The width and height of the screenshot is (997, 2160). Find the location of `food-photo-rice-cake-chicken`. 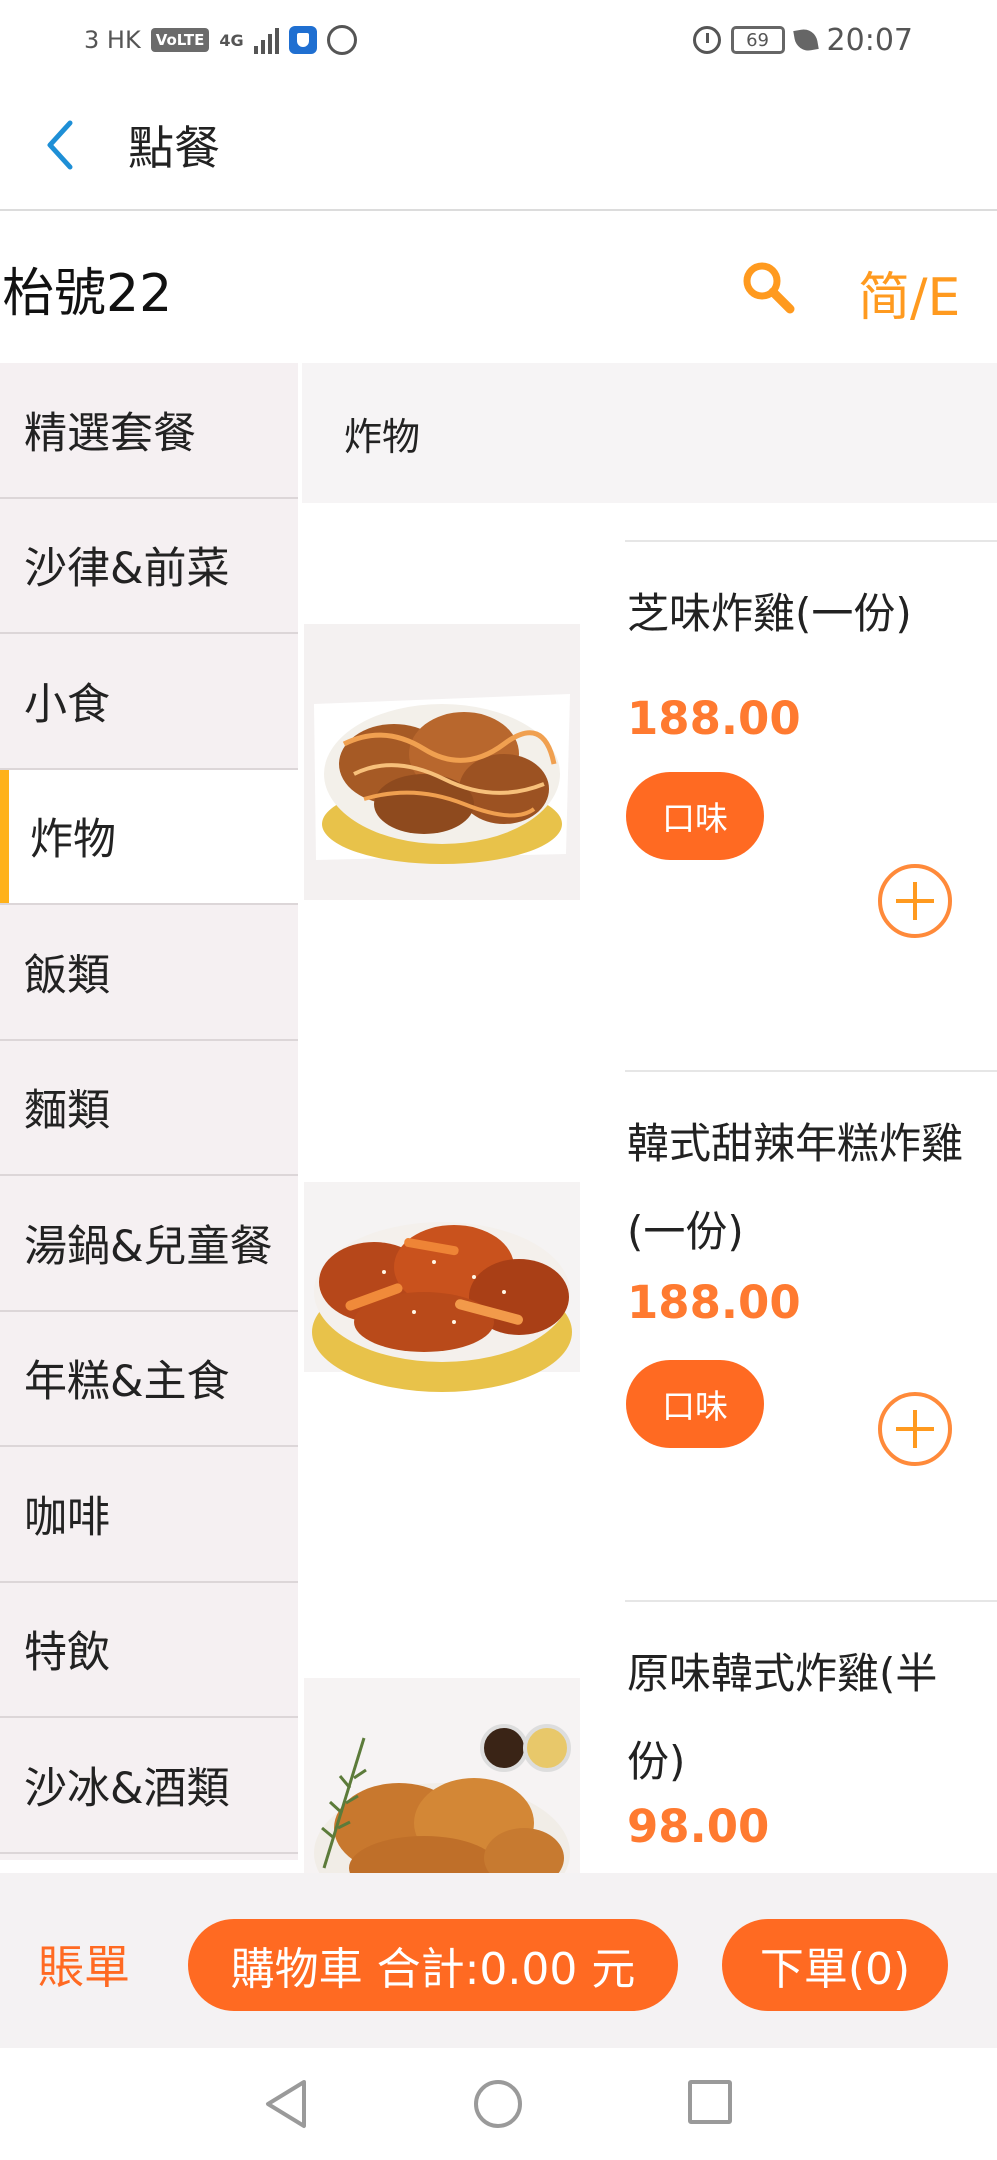

food-photo-rice-cake-chicken is located at coordinates (442, 1320).